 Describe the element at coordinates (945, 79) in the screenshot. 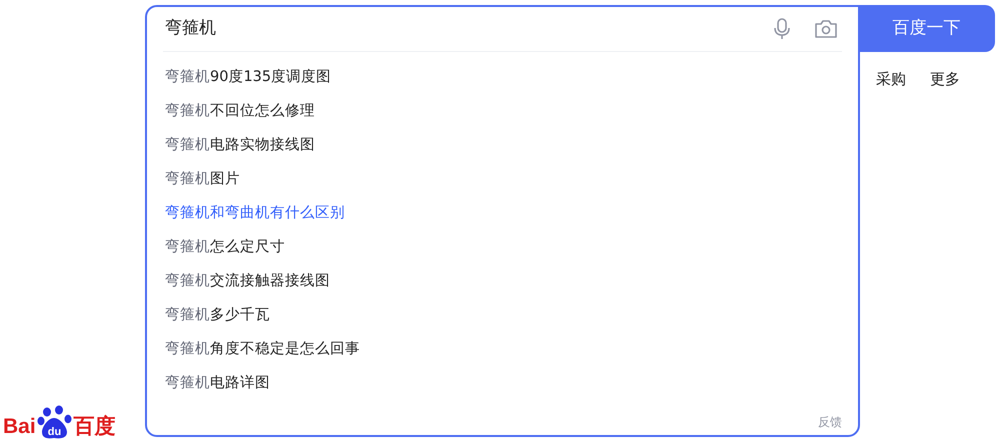

I see `nav-link: 更多` at that location.